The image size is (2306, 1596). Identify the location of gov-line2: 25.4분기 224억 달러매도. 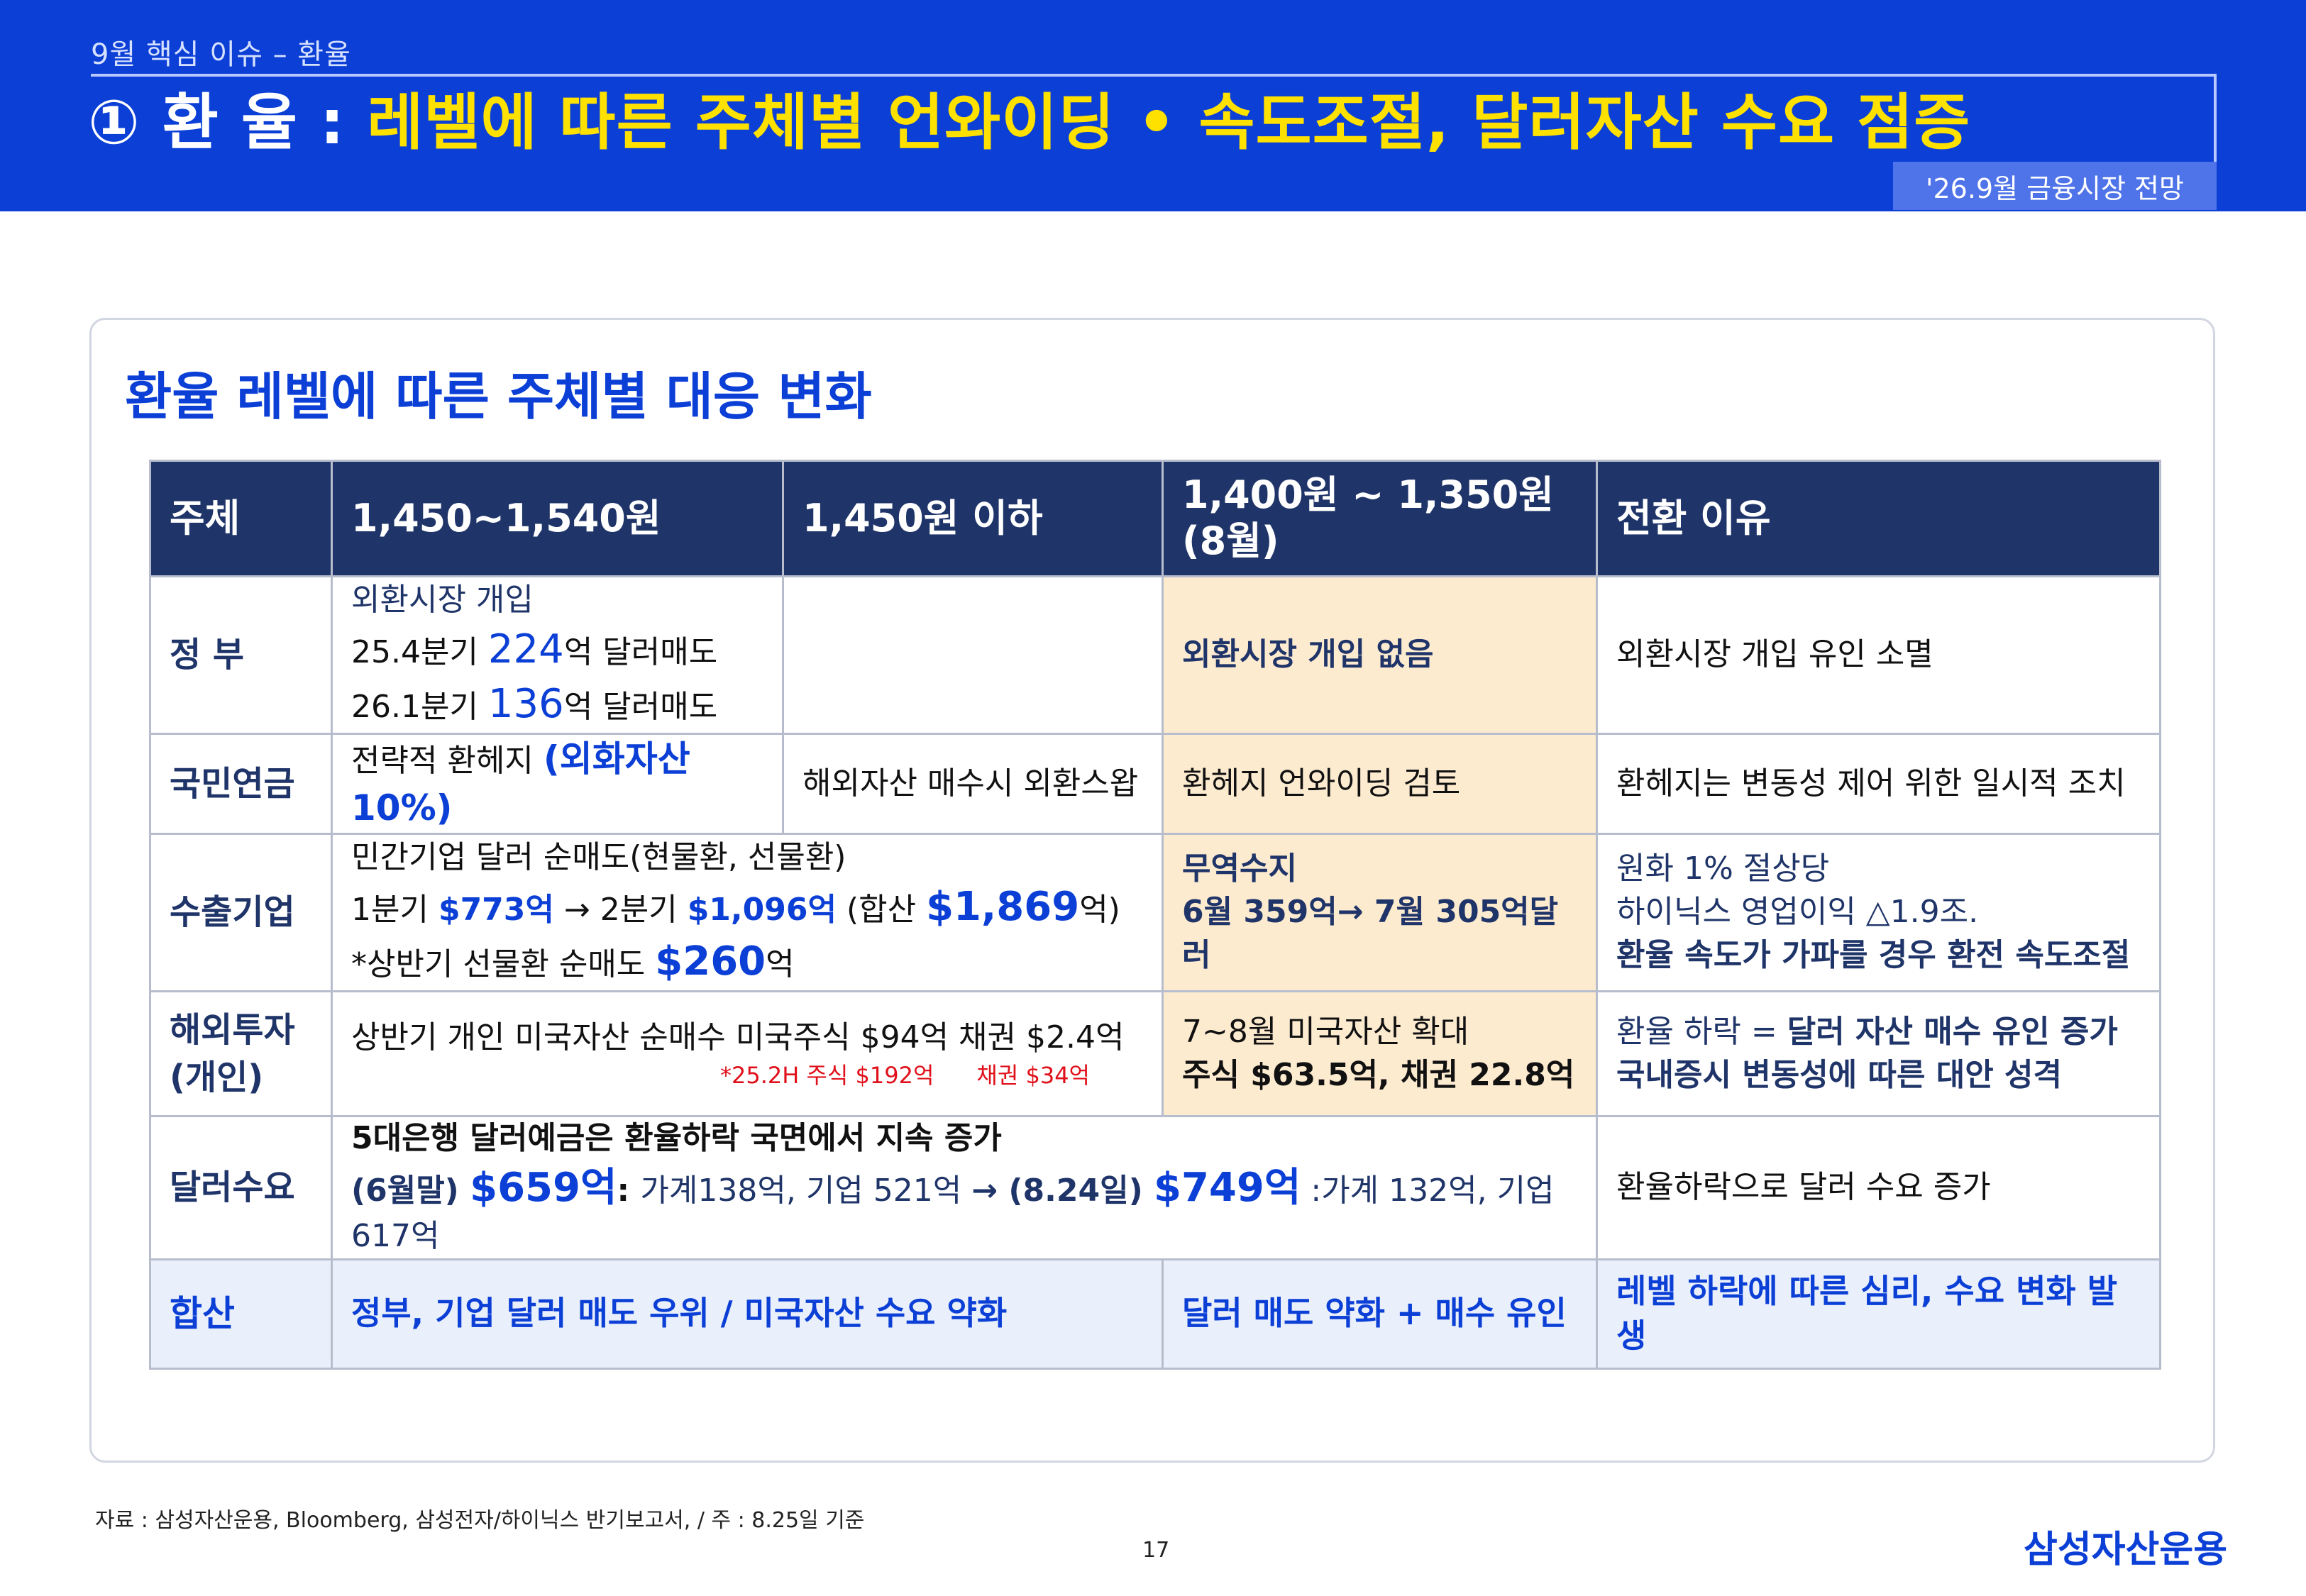
(534, 649).